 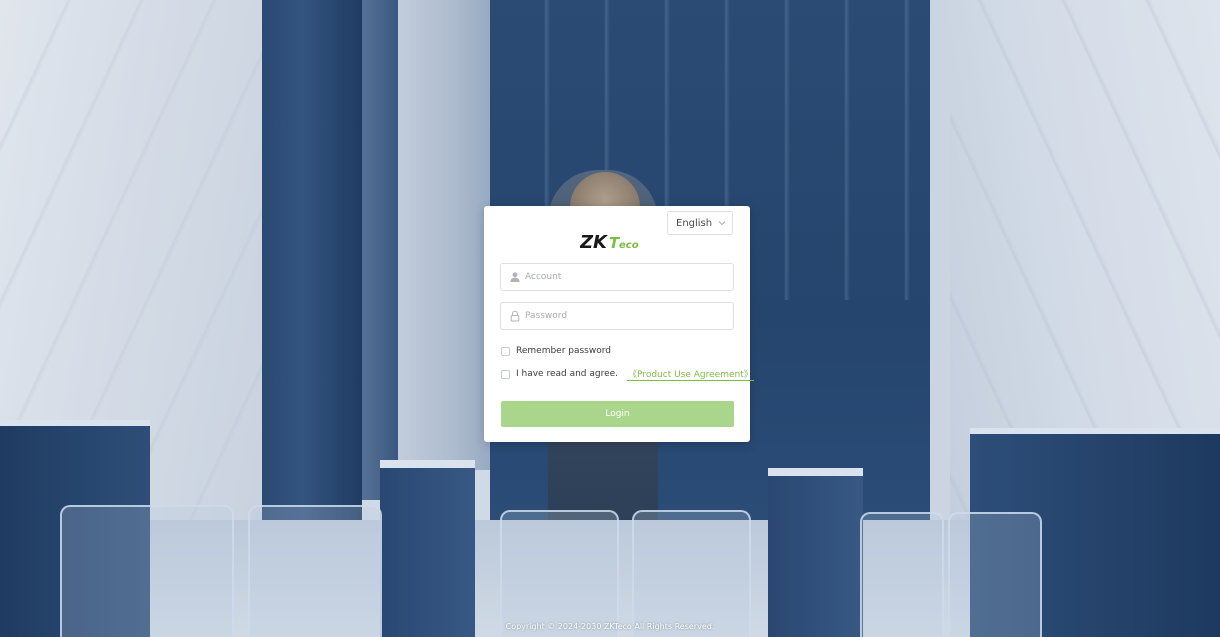 I want to click on chevron-down-icon, so click(x=722, y=223).